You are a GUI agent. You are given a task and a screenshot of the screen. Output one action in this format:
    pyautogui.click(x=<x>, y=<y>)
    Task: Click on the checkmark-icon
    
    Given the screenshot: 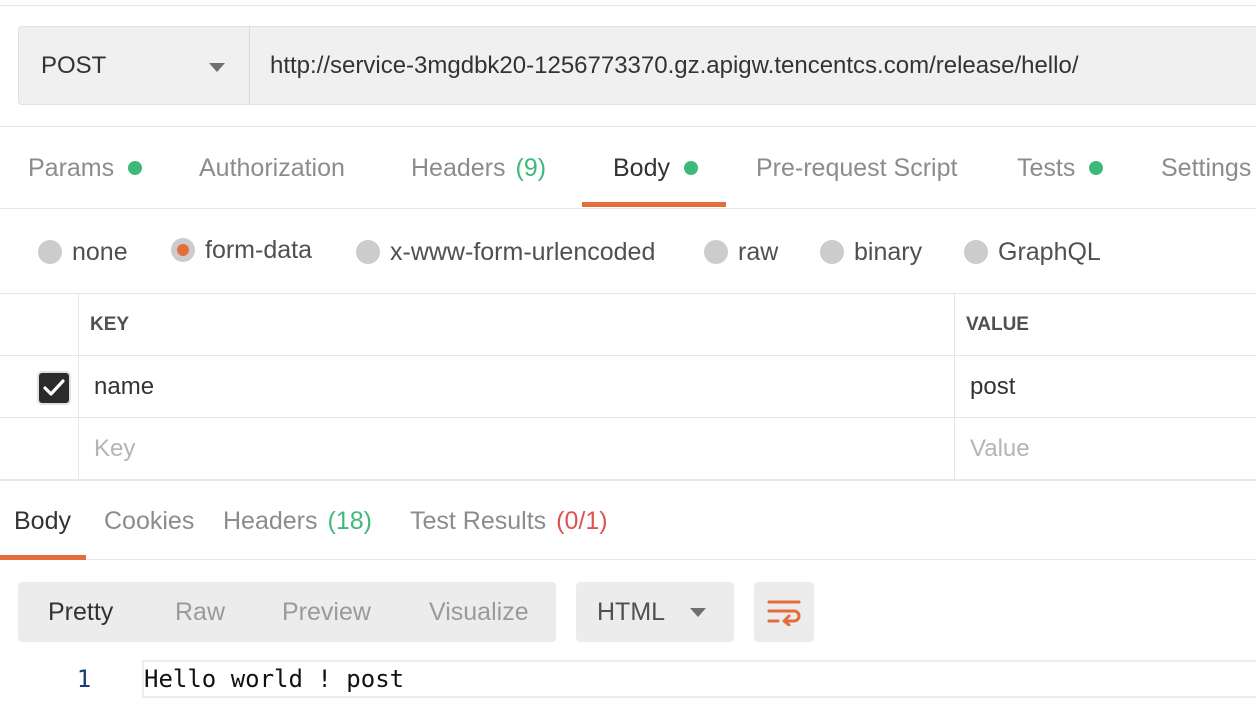 What is the action you would take?
    pyautogui.click(x=54, y=387)
    